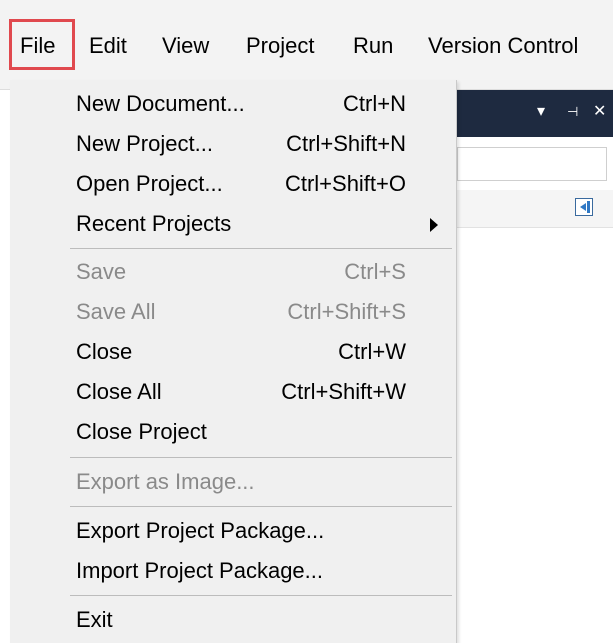 Image resolution: width=613 pixels, height=643 pixels. I want to click on menu-item-close-all: Close All Ctrl+Shift+W, so click(233, 392).